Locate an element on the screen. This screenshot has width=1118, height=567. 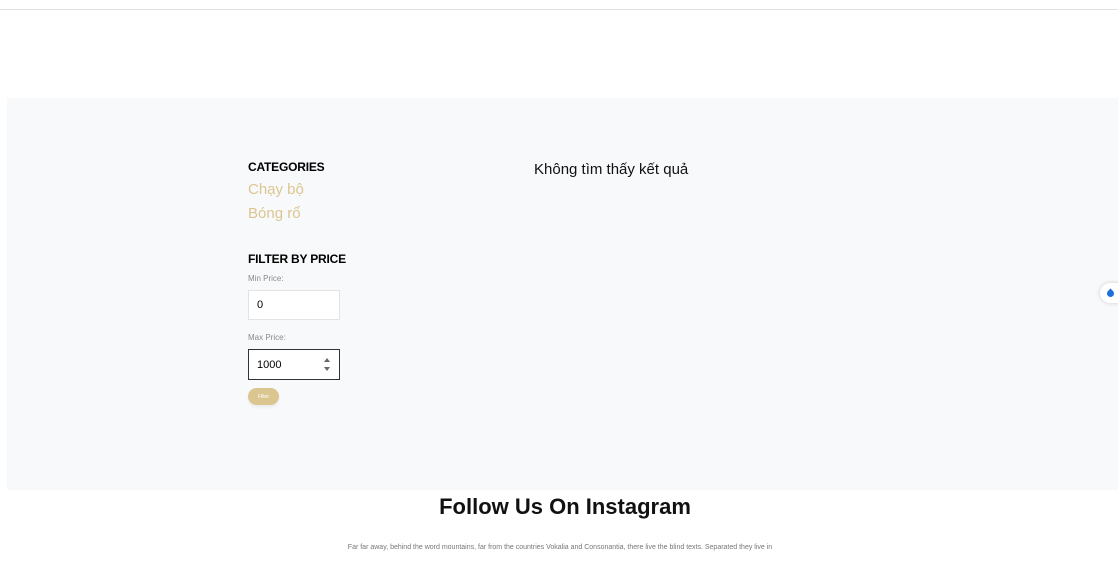
categories-heading: CATEGORIES is located at coordinates (286, 167).